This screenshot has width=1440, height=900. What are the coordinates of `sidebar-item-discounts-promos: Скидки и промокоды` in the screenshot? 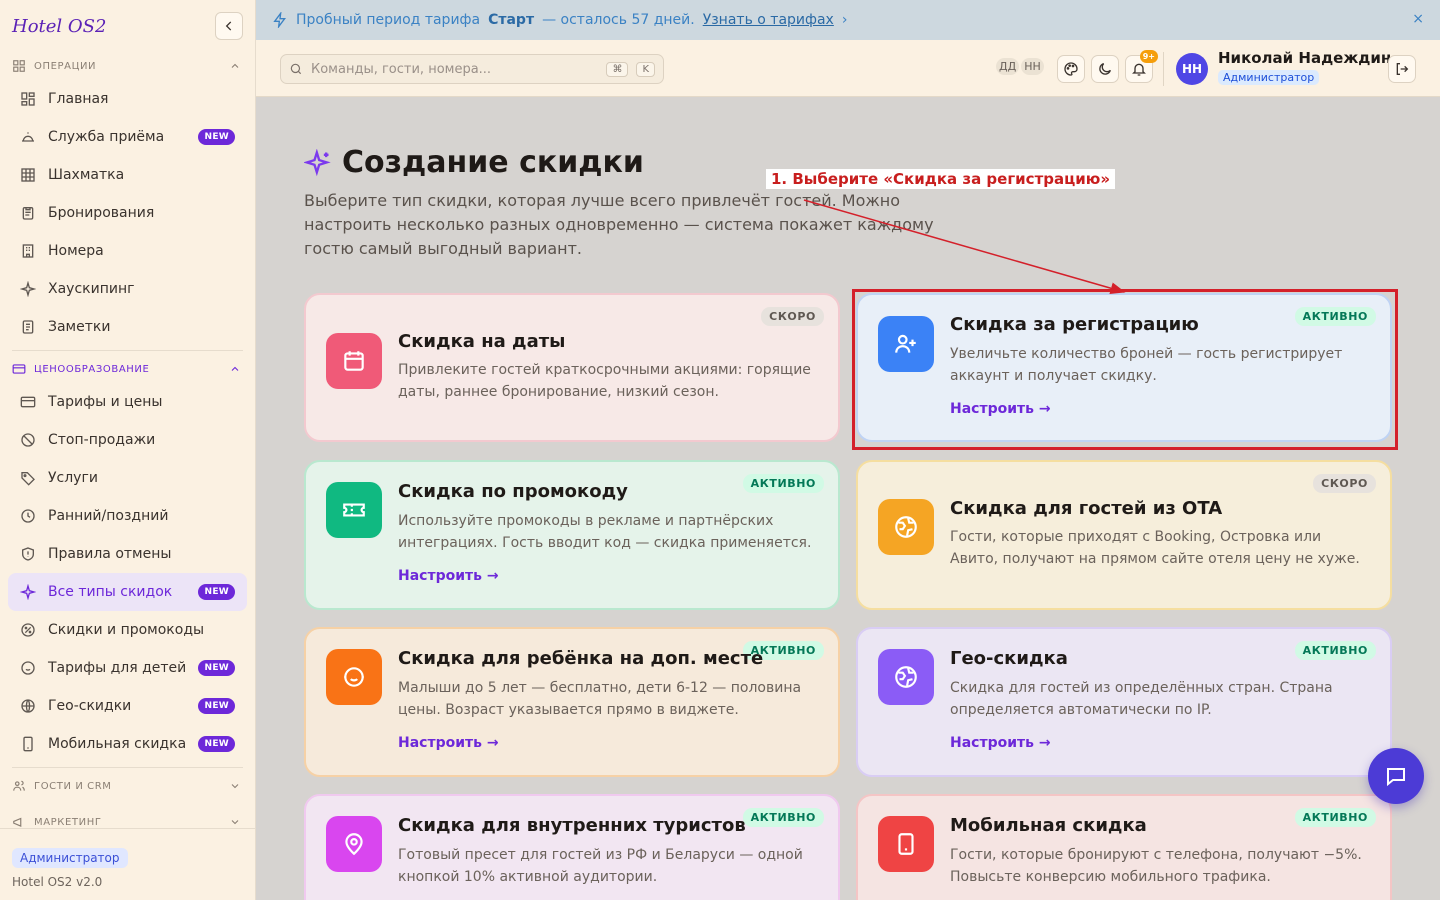 It's located at (127, 630).